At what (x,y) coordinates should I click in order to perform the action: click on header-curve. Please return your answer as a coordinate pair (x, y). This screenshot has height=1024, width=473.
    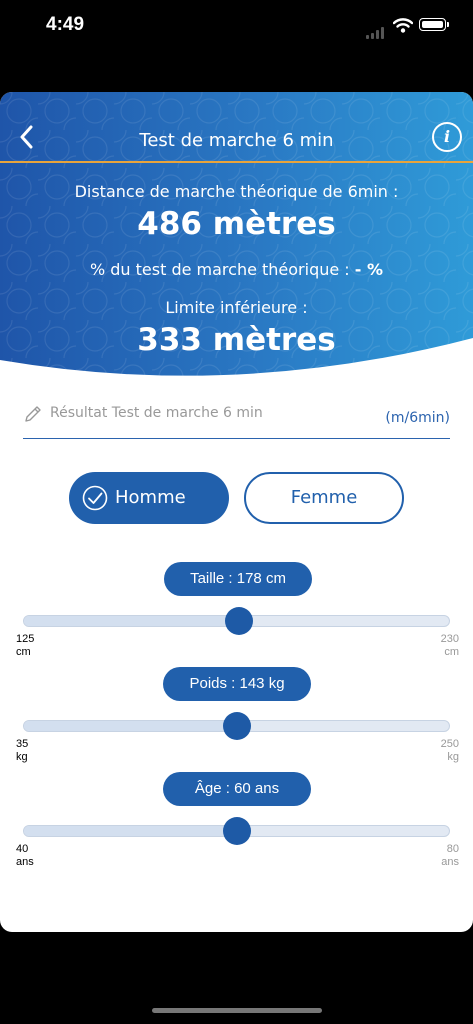
    Looking at the image, I should click on (236, 368).